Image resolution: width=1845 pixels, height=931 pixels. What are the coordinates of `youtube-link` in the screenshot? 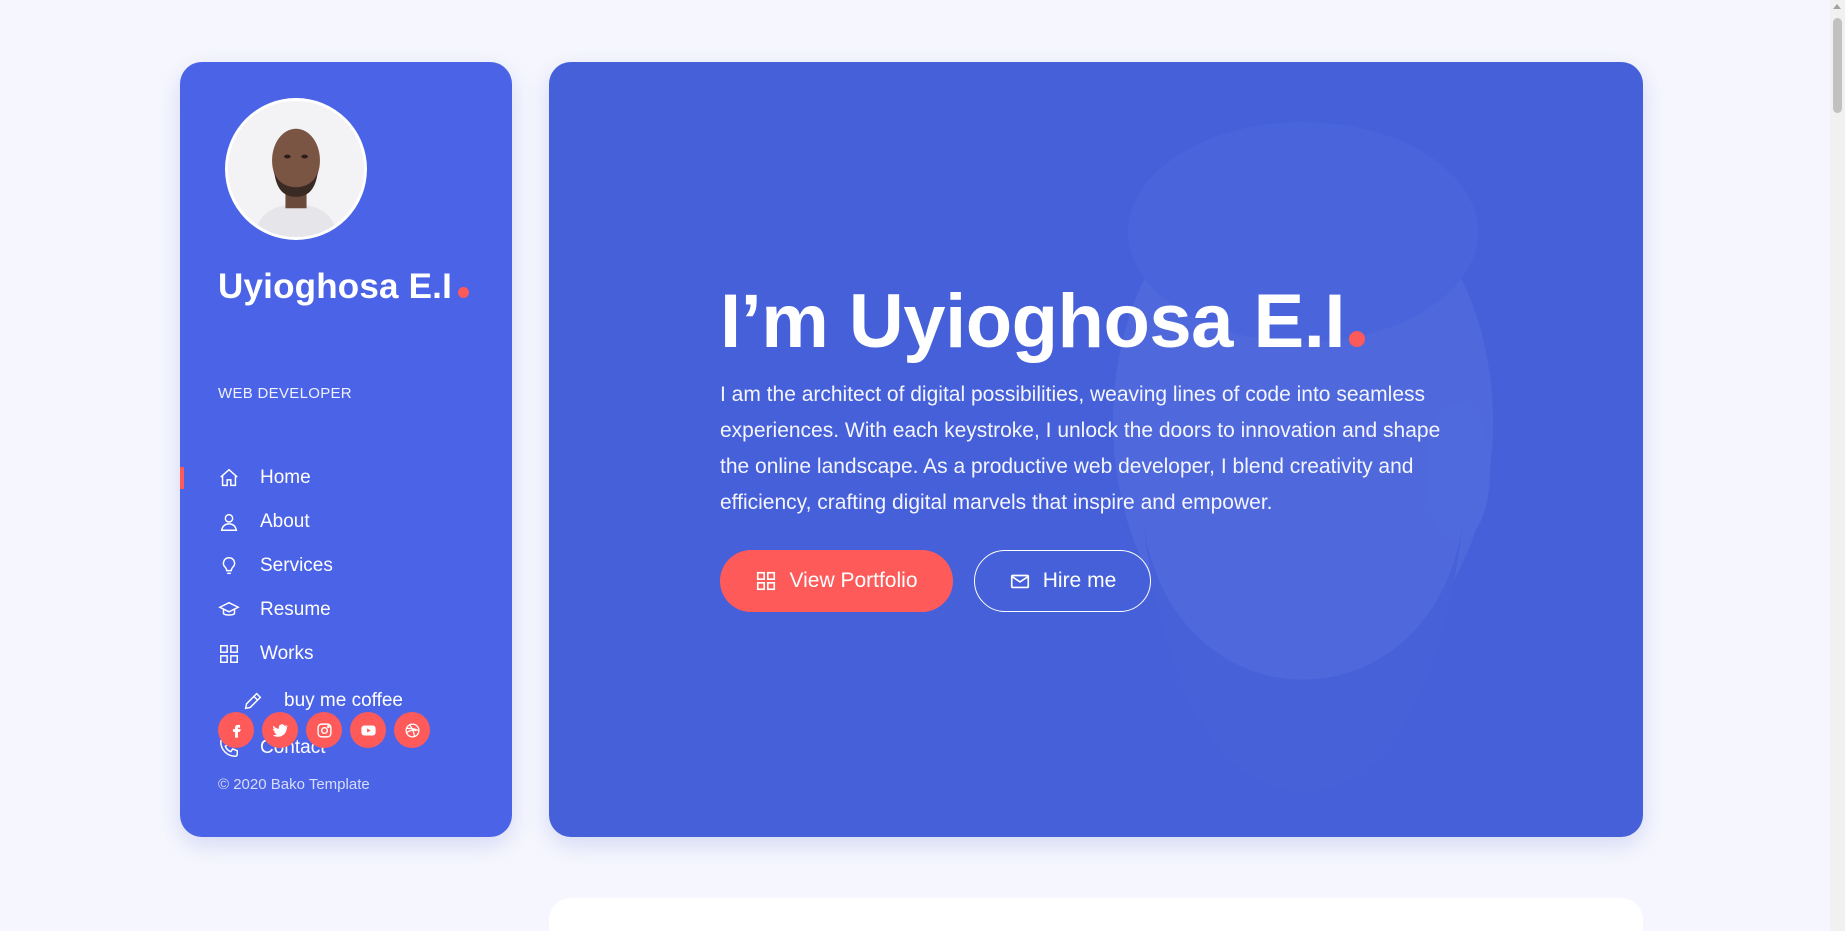 It's located at (368, 730).